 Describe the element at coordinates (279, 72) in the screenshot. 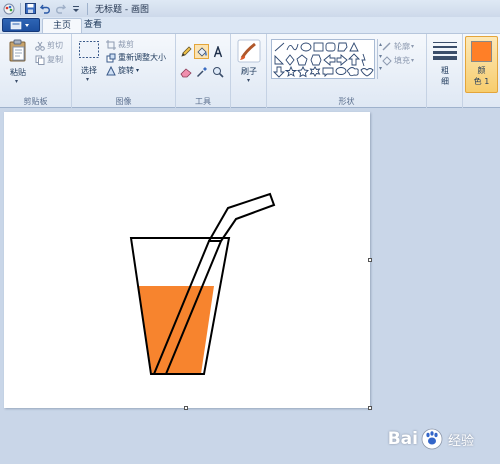

I see `down-arrow-shape-icon` at that location.